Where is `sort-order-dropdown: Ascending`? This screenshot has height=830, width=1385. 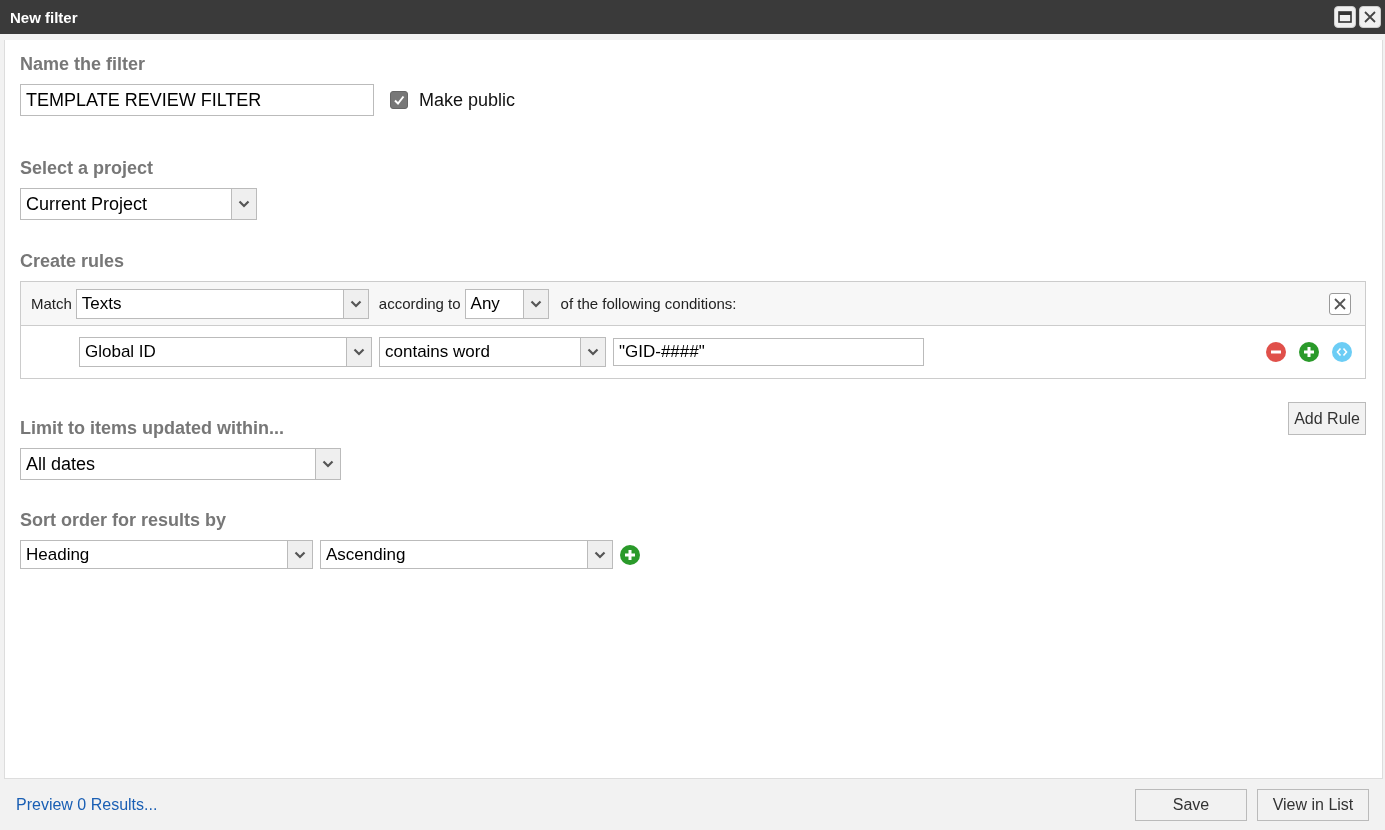
sort-order-dropdown: Ascending is located at coordinates (466, 554).